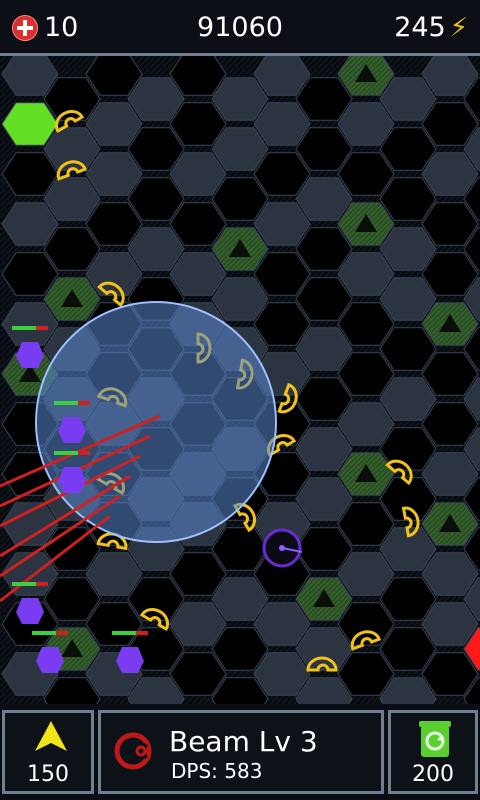 Image resolution: width=480 pixels, height=800 pixels. I want to click on recycle-bin-icon, so click(435, 739).